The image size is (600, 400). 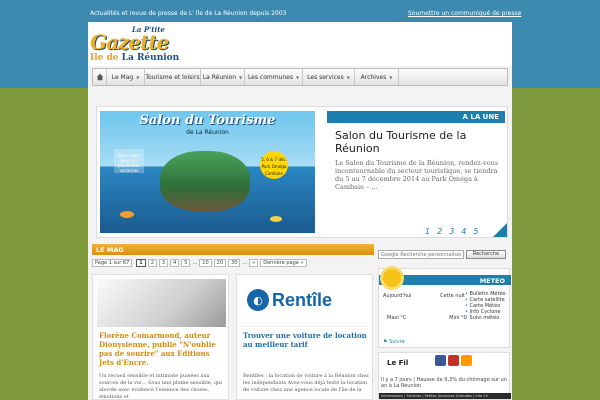 I want to click on search-box: Recherche, so click(x=444, y=255).